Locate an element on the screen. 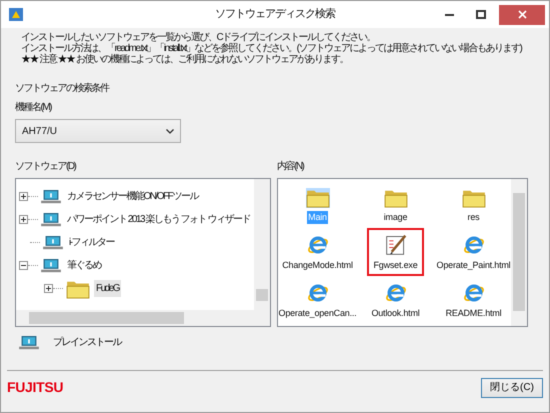 The width and height of the screenshot is (550, 413). model-dropdown: AH77/U is located at coordinates (98, 131).